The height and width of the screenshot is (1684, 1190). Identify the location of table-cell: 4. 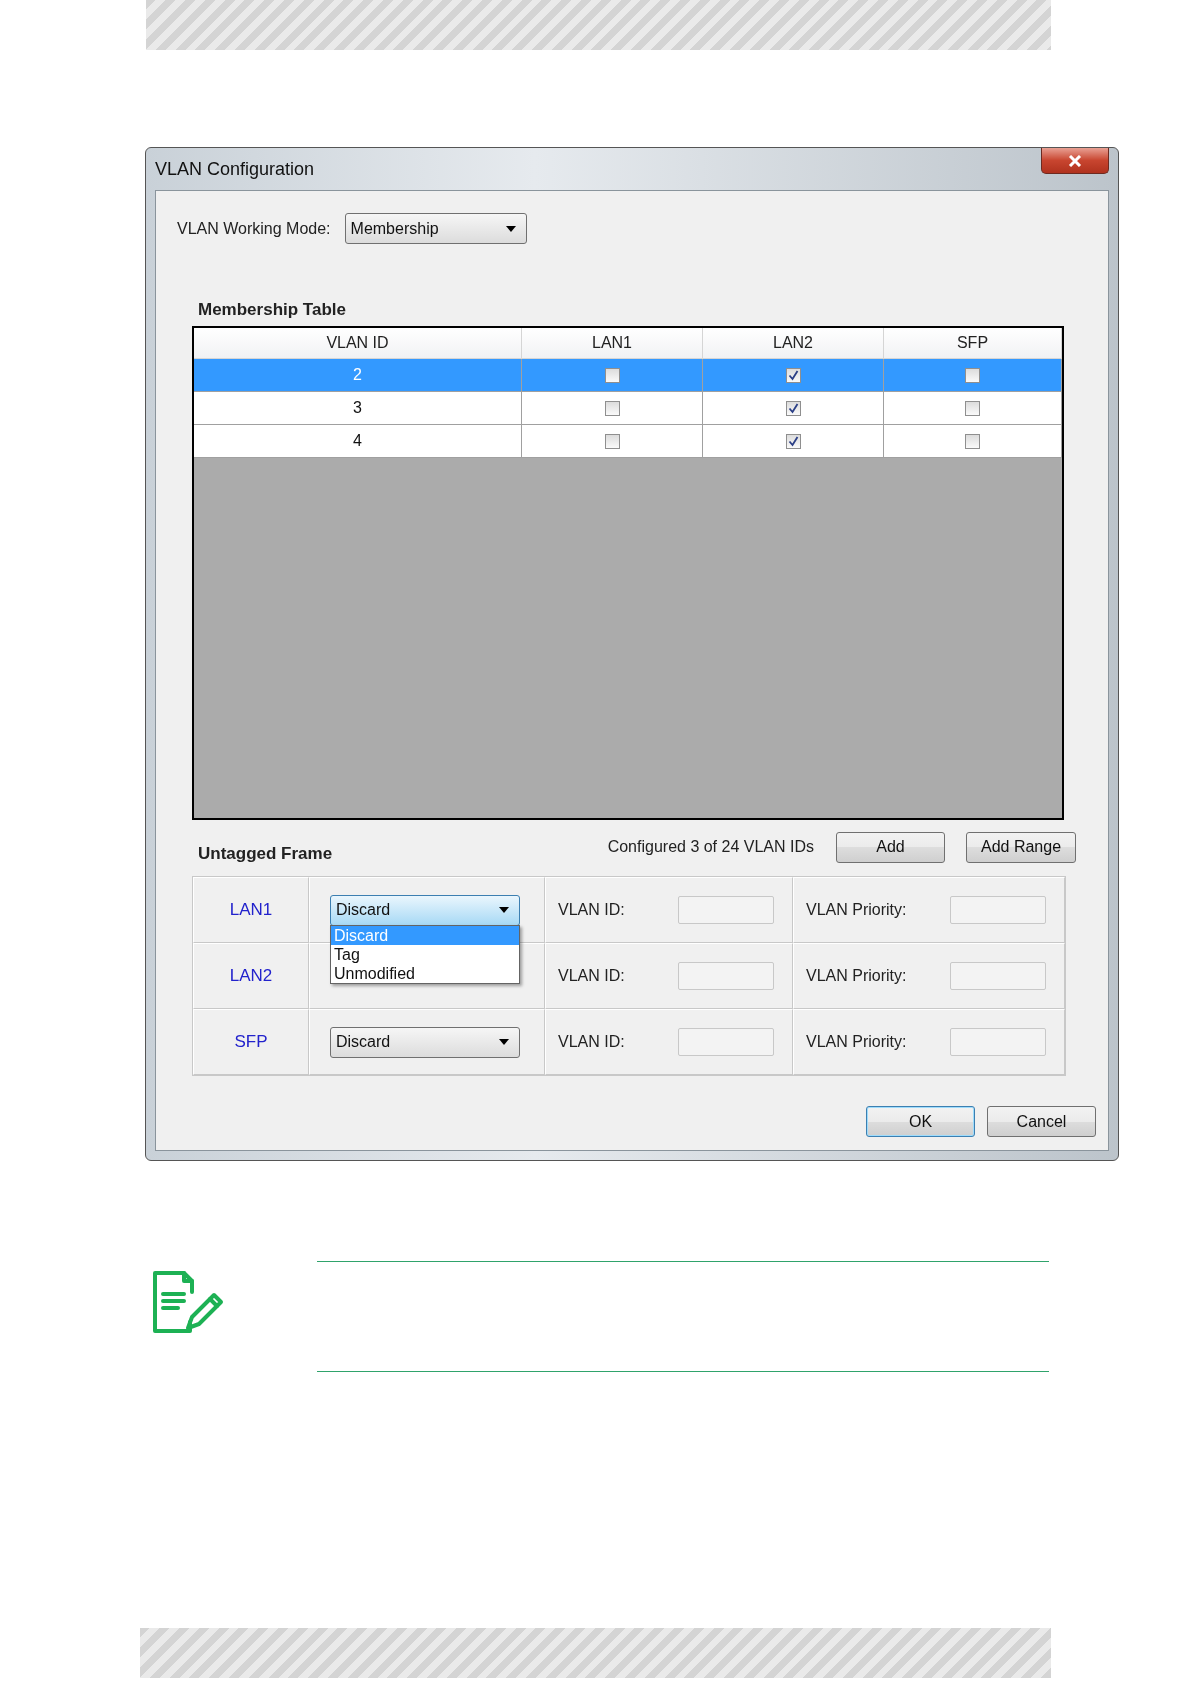
(358, 441).